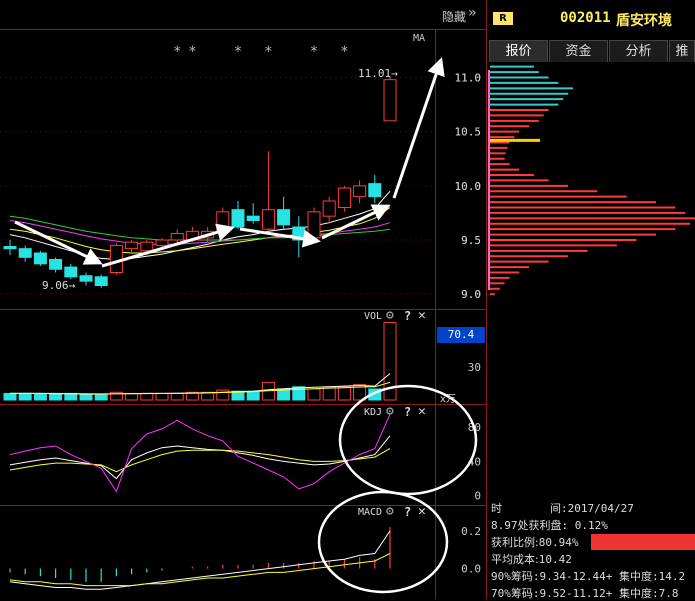  What do you see at coordinates (588, 576) in the screenshot?
I see `info-chip90: 90%筹码:9.34-12.44+ 集中度:14.2` at bounding box center [588, 576].